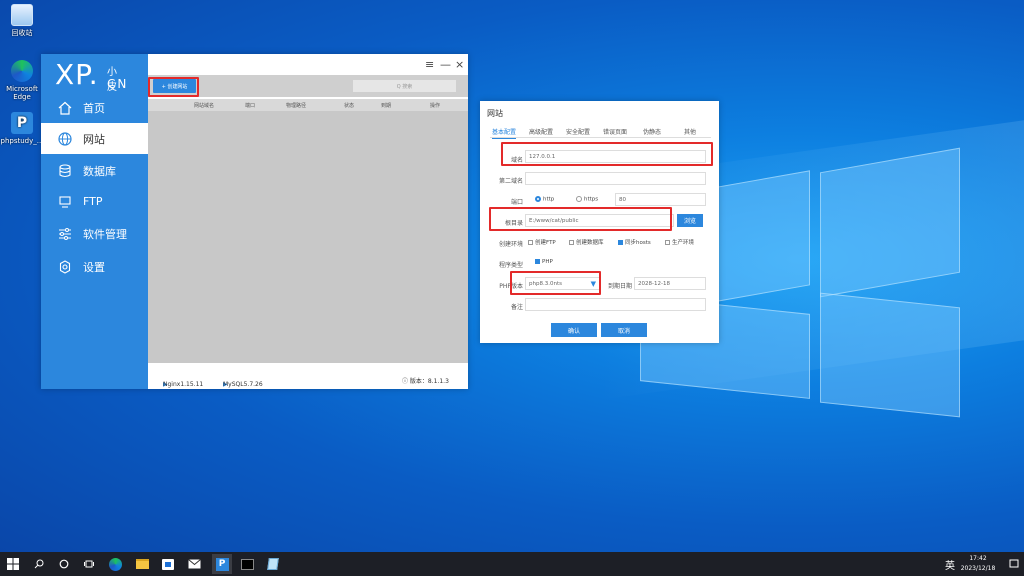 Image resolution: width=1024 pixels, height=576 pixels. Describe the element at coordinates (65, 267) in the screenshot. I see `gear-icon` at that location.